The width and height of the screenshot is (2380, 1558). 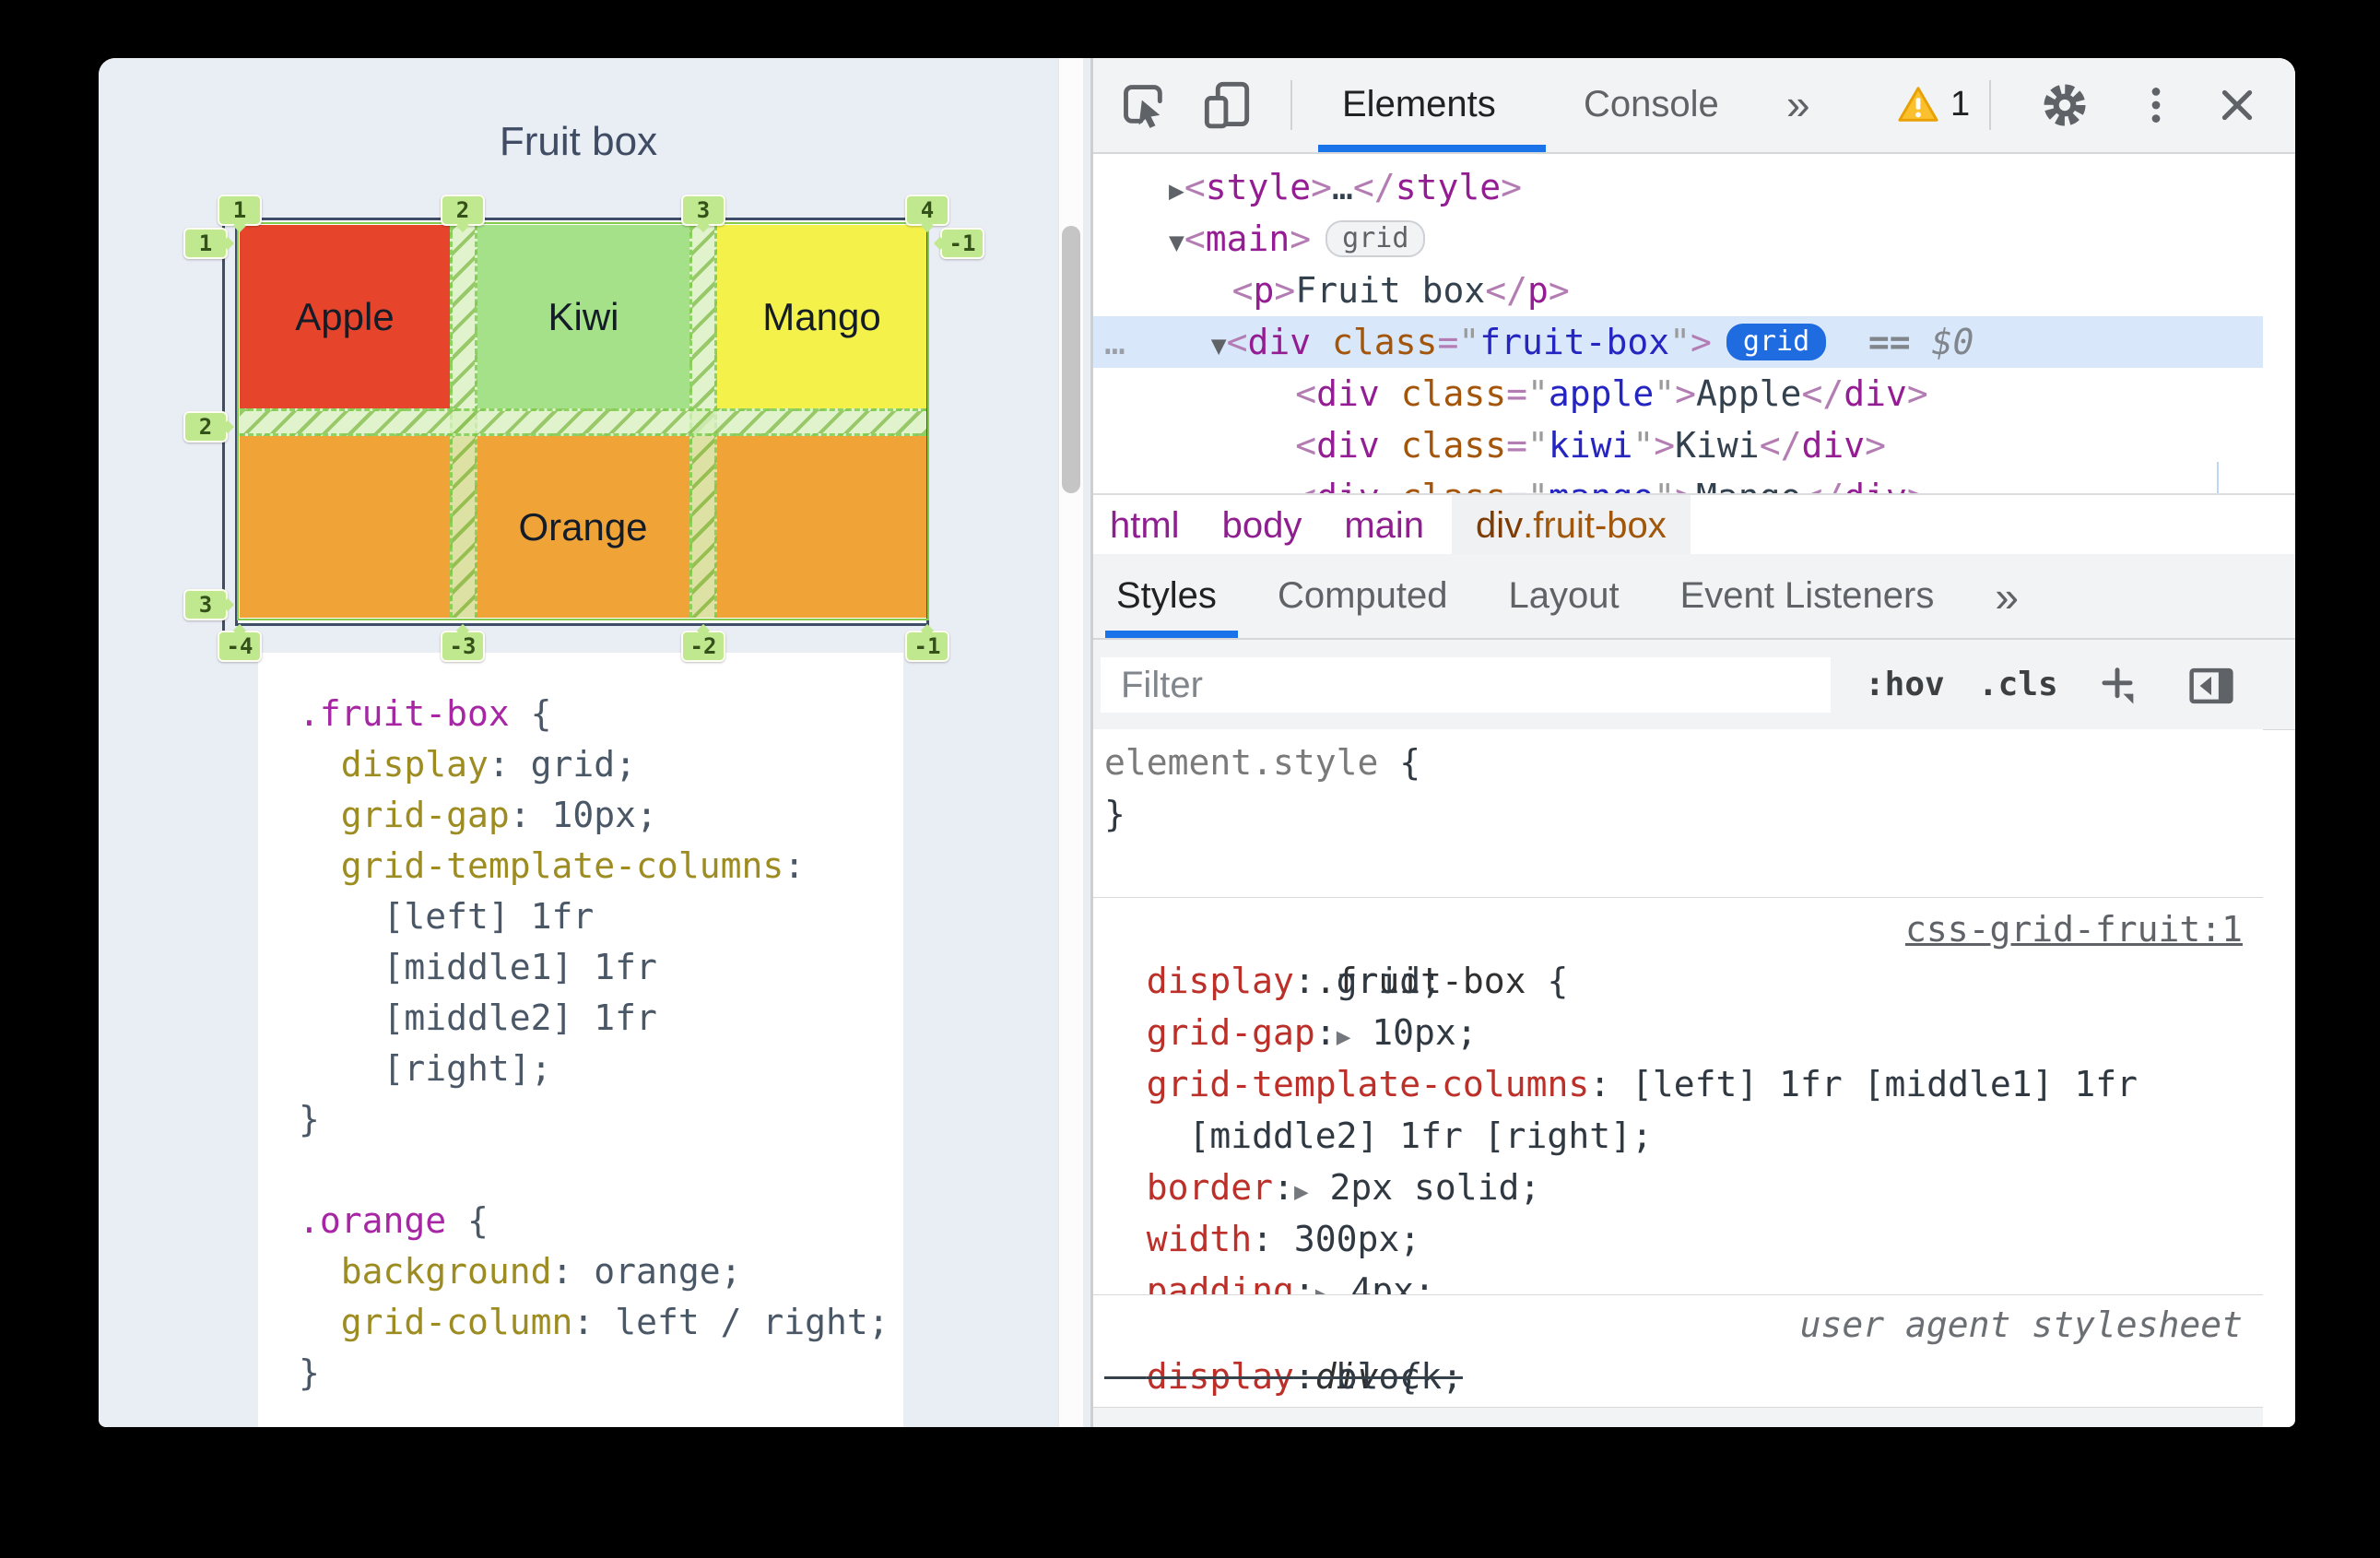 I want to click on toggle-hover-state-button: :hov, so click(x=1905, y=684).